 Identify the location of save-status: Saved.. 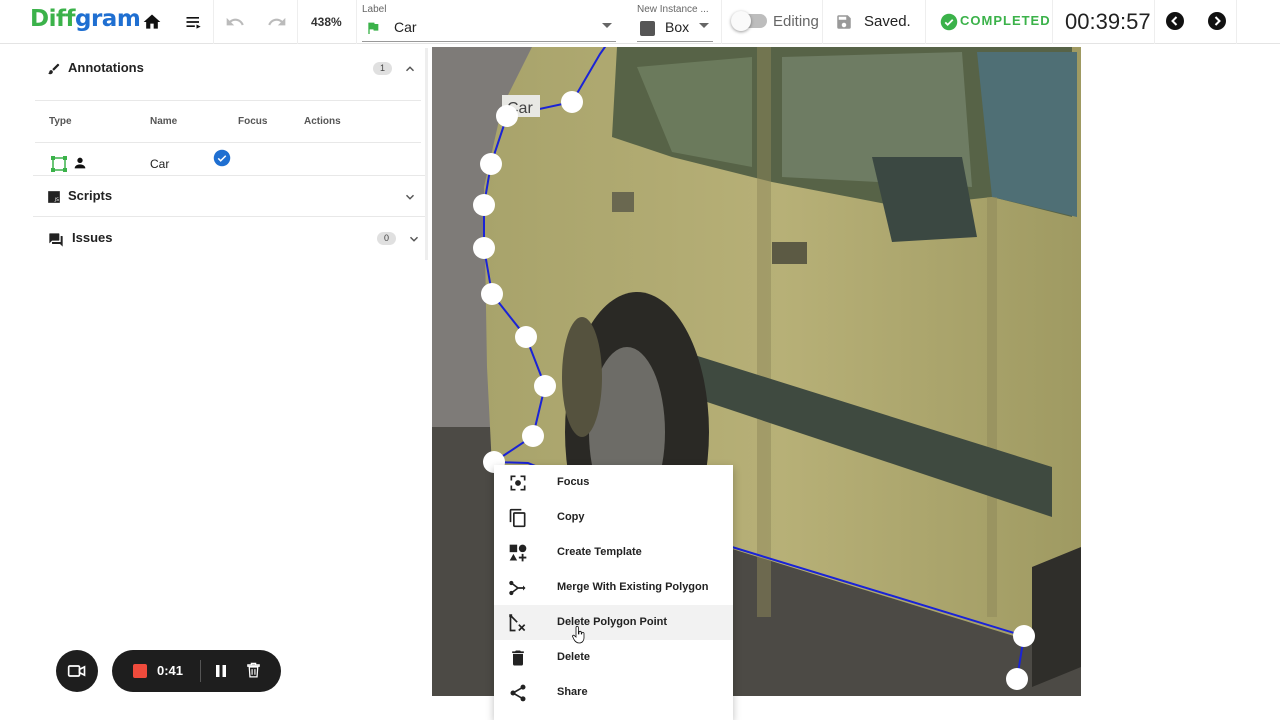
(887, 21).